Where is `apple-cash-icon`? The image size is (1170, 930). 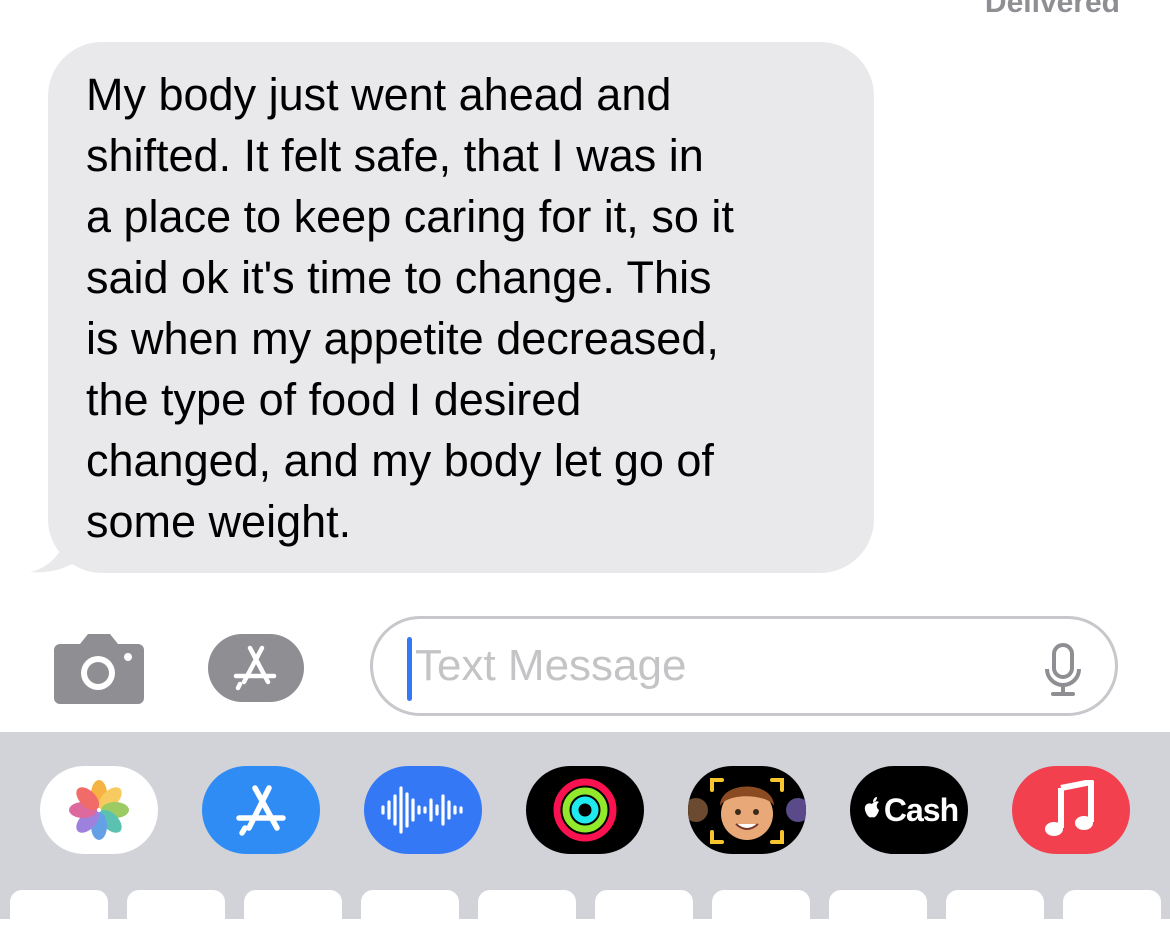 apple-cash-icon is located at coordinates (871, 807).